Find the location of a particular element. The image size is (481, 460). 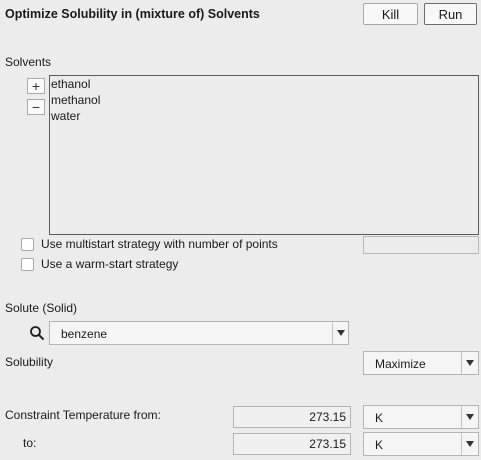

warmstart-checkbox is located at coordinates (27, 264).